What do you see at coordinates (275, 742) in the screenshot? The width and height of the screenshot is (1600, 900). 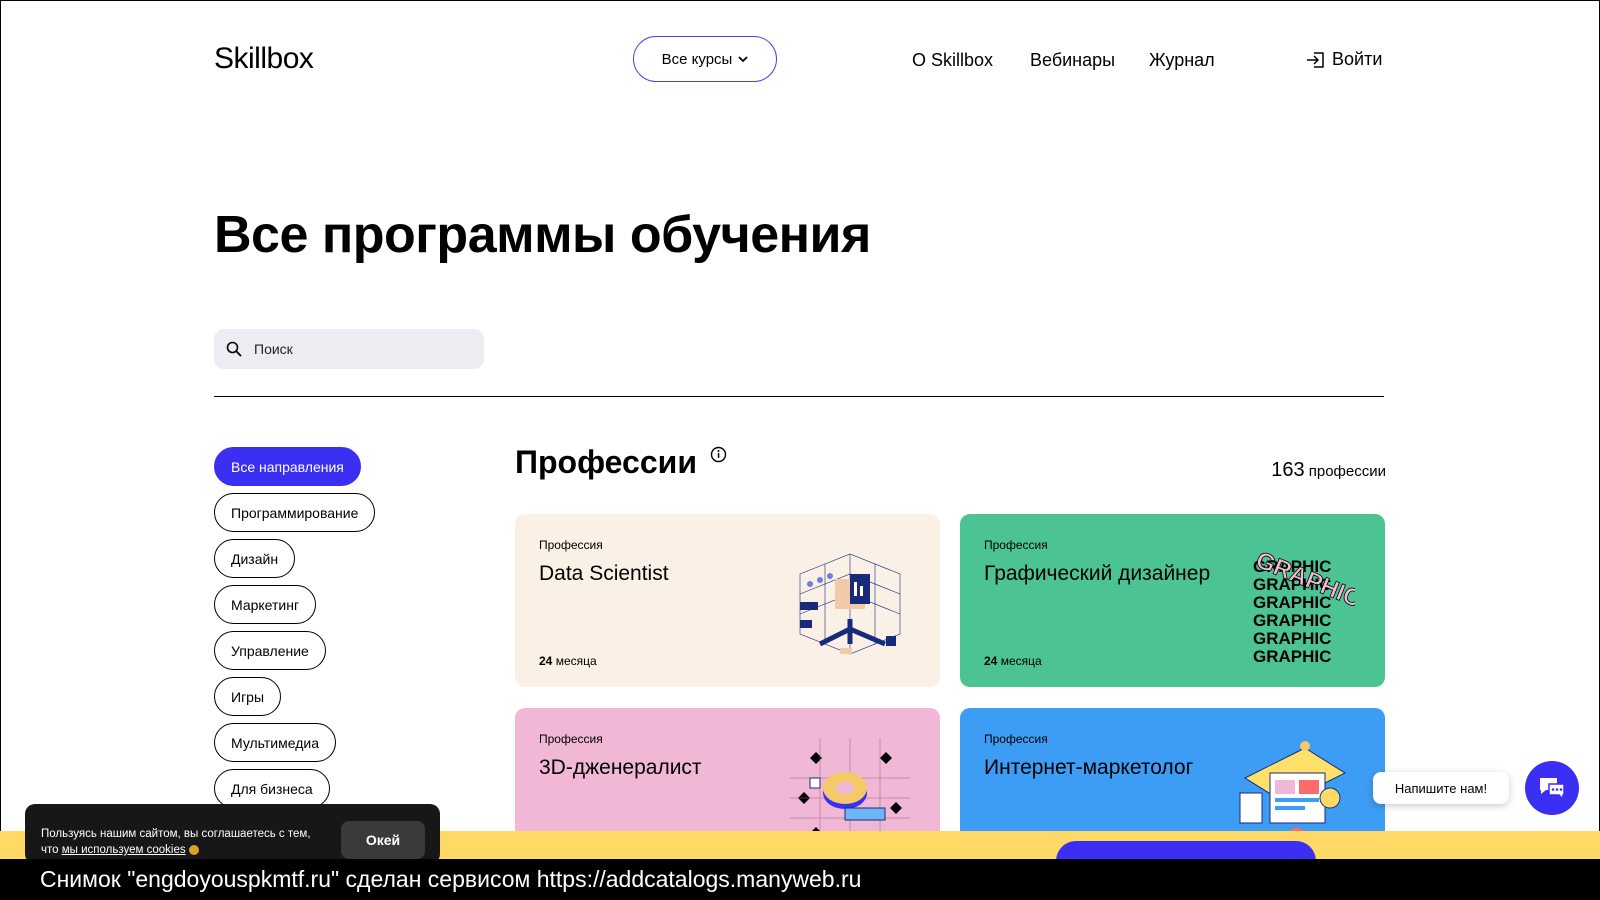 I see `filter-multimedia: Мультимедиа` at bounding box center [275, 742].